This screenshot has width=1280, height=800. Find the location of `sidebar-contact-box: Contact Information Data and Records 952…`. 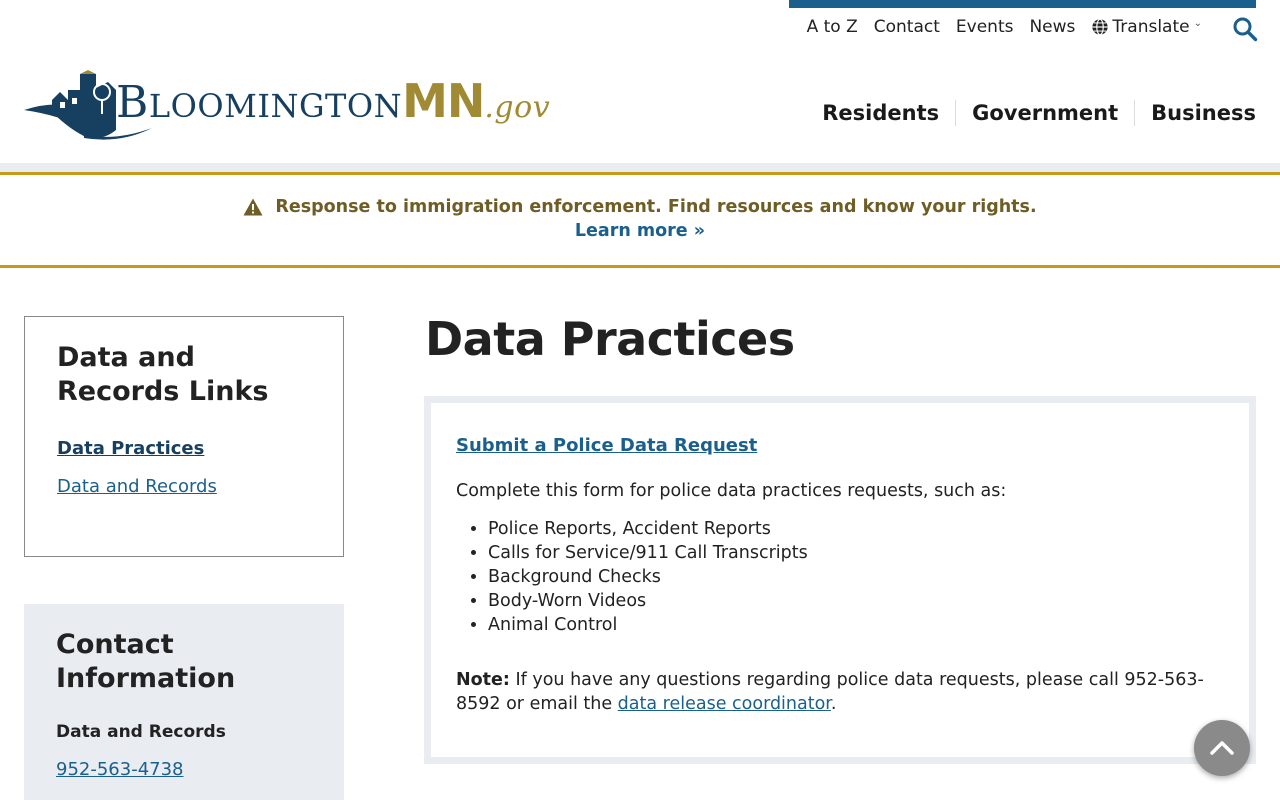

sidebar-contact-box: Contact Information Data and Records 952… is located at coordinates (184, 702).